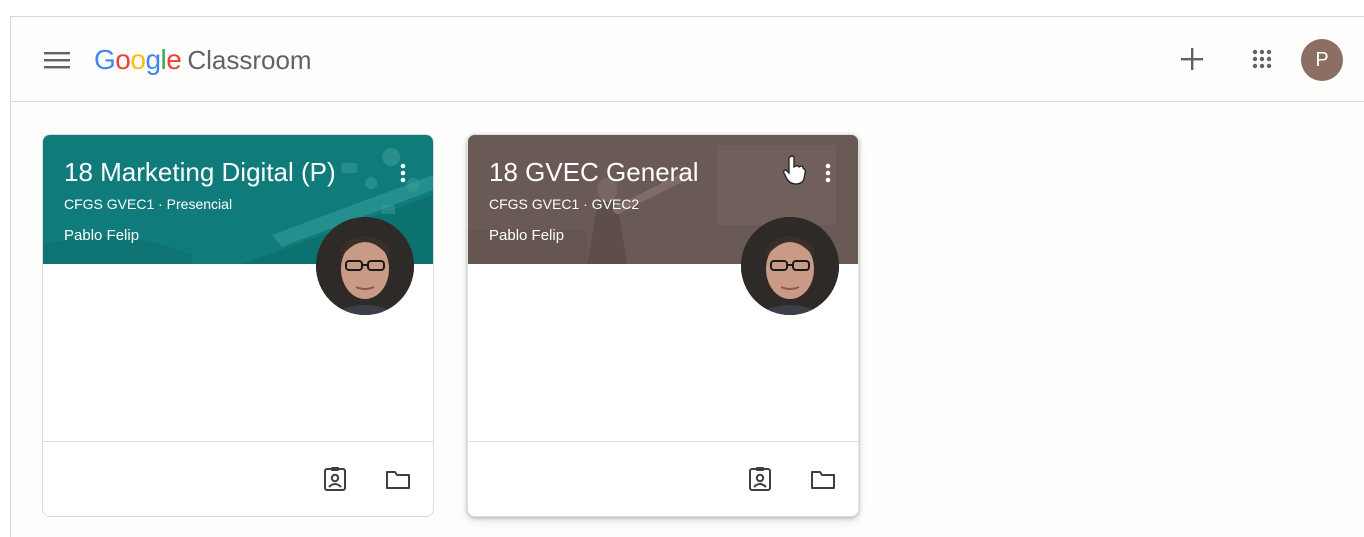 This screenshot has width=1364, height=537. Describe the element at coordinates (564, 204) in the screenshot. I see `class-section: CFGS GVEC1 · GVEC2` at that location.